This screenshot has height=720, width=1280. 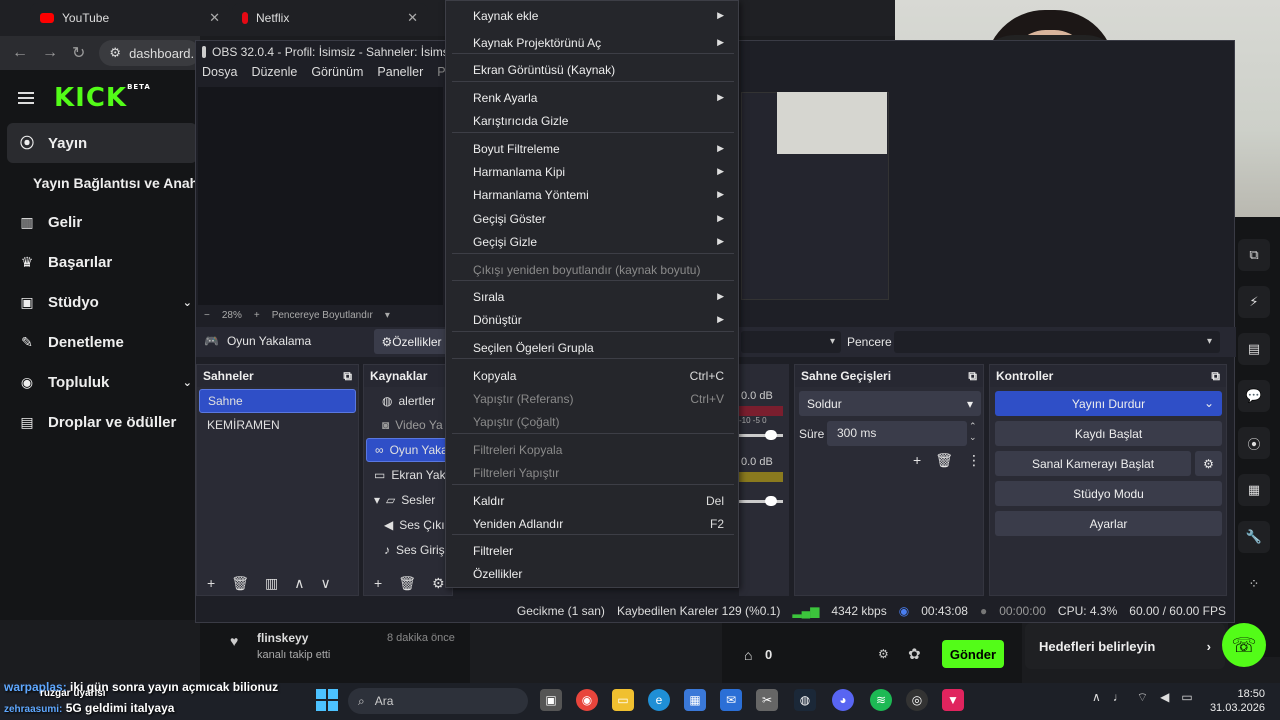 I want to click on properties-button: ⚙ Özellikler, so click(x=411, y=341).